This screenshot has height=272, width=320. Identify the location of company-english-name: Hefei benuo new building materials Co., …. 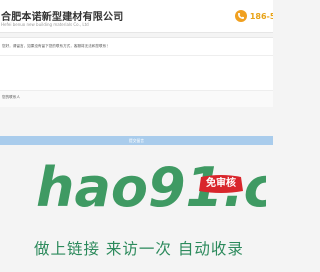
(45, 24).